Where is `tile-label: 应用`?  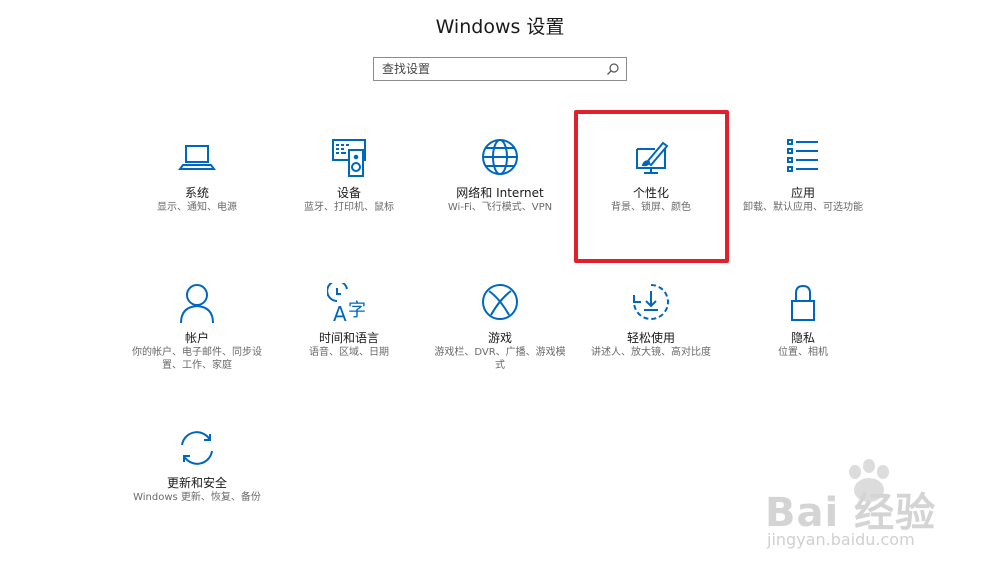
tile-label: 应用 is located at coordinates (802, 193).